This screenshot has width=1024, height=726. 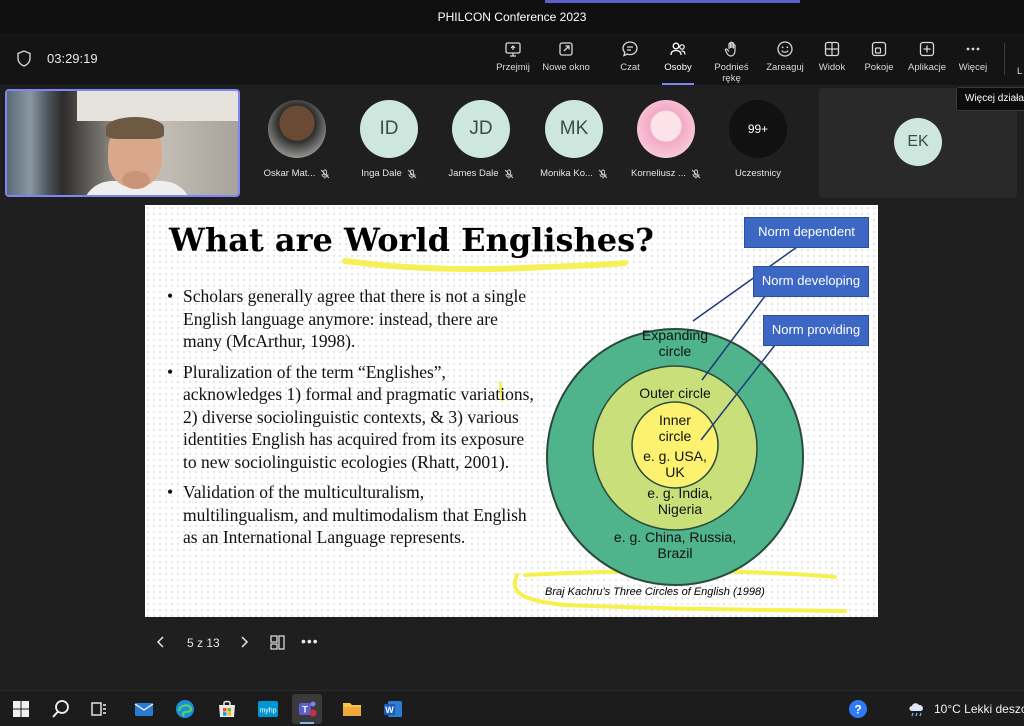 What do you see at coordinates (513, 67) in the screenshot?
I see `share-screen-label: Przejmij` at bounding box center [513, 67].